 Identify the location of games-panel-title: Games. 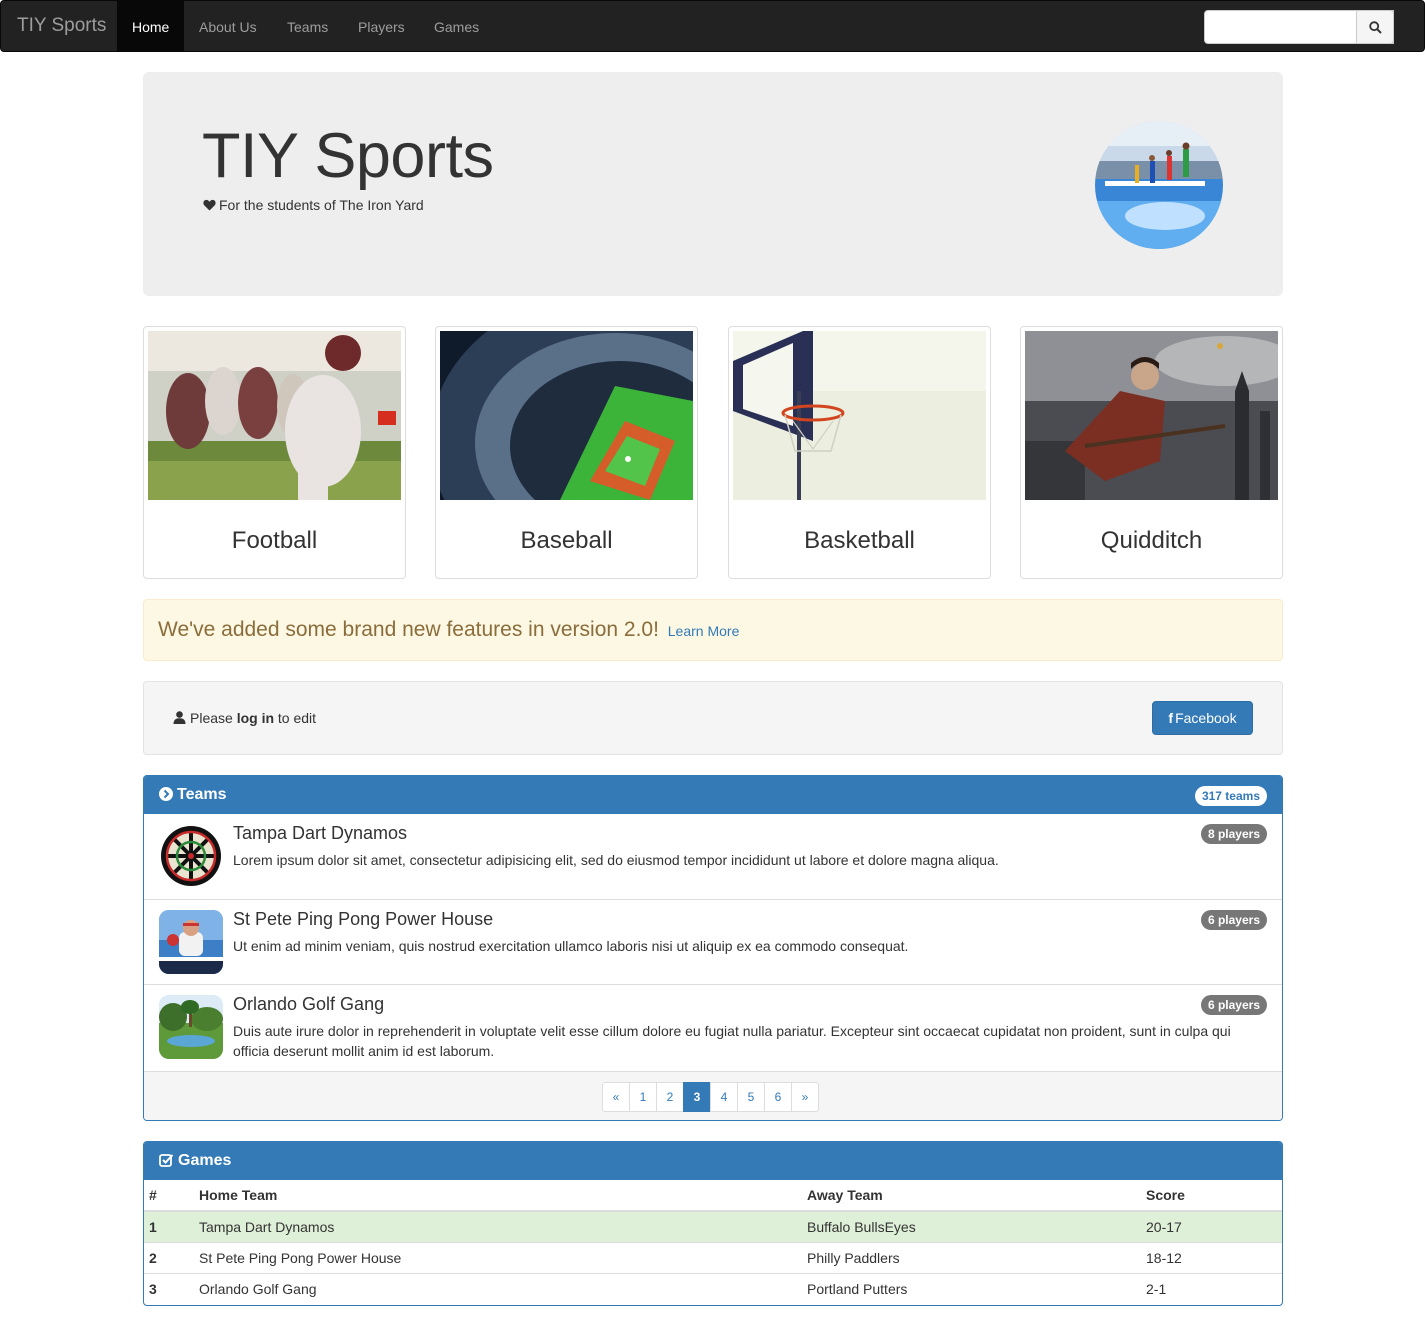
(195, 1161).